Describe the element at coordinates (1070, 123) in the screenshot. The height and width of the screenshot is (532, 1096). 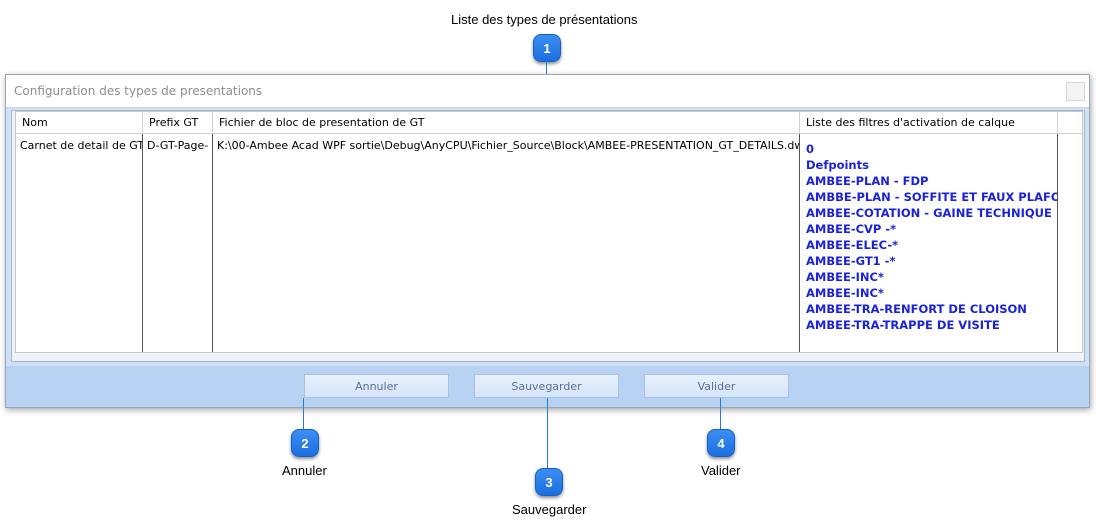
I see `column-header-filler` at that location.